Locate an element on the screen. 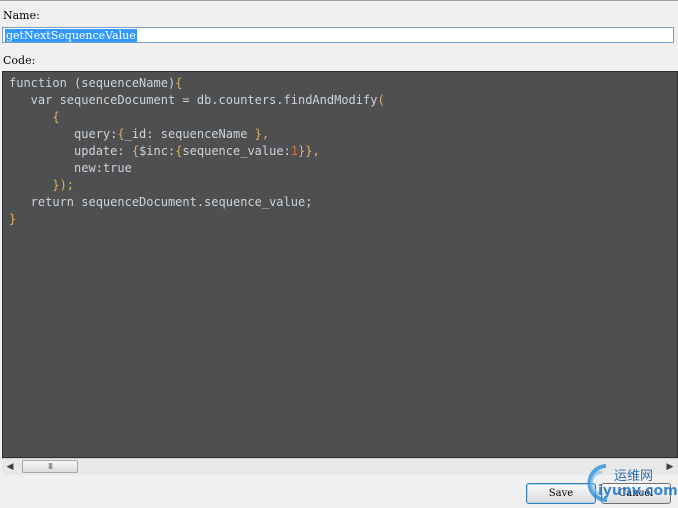 The image size is (678, 508). code-token: }}, is located at coordinates (309, 151).